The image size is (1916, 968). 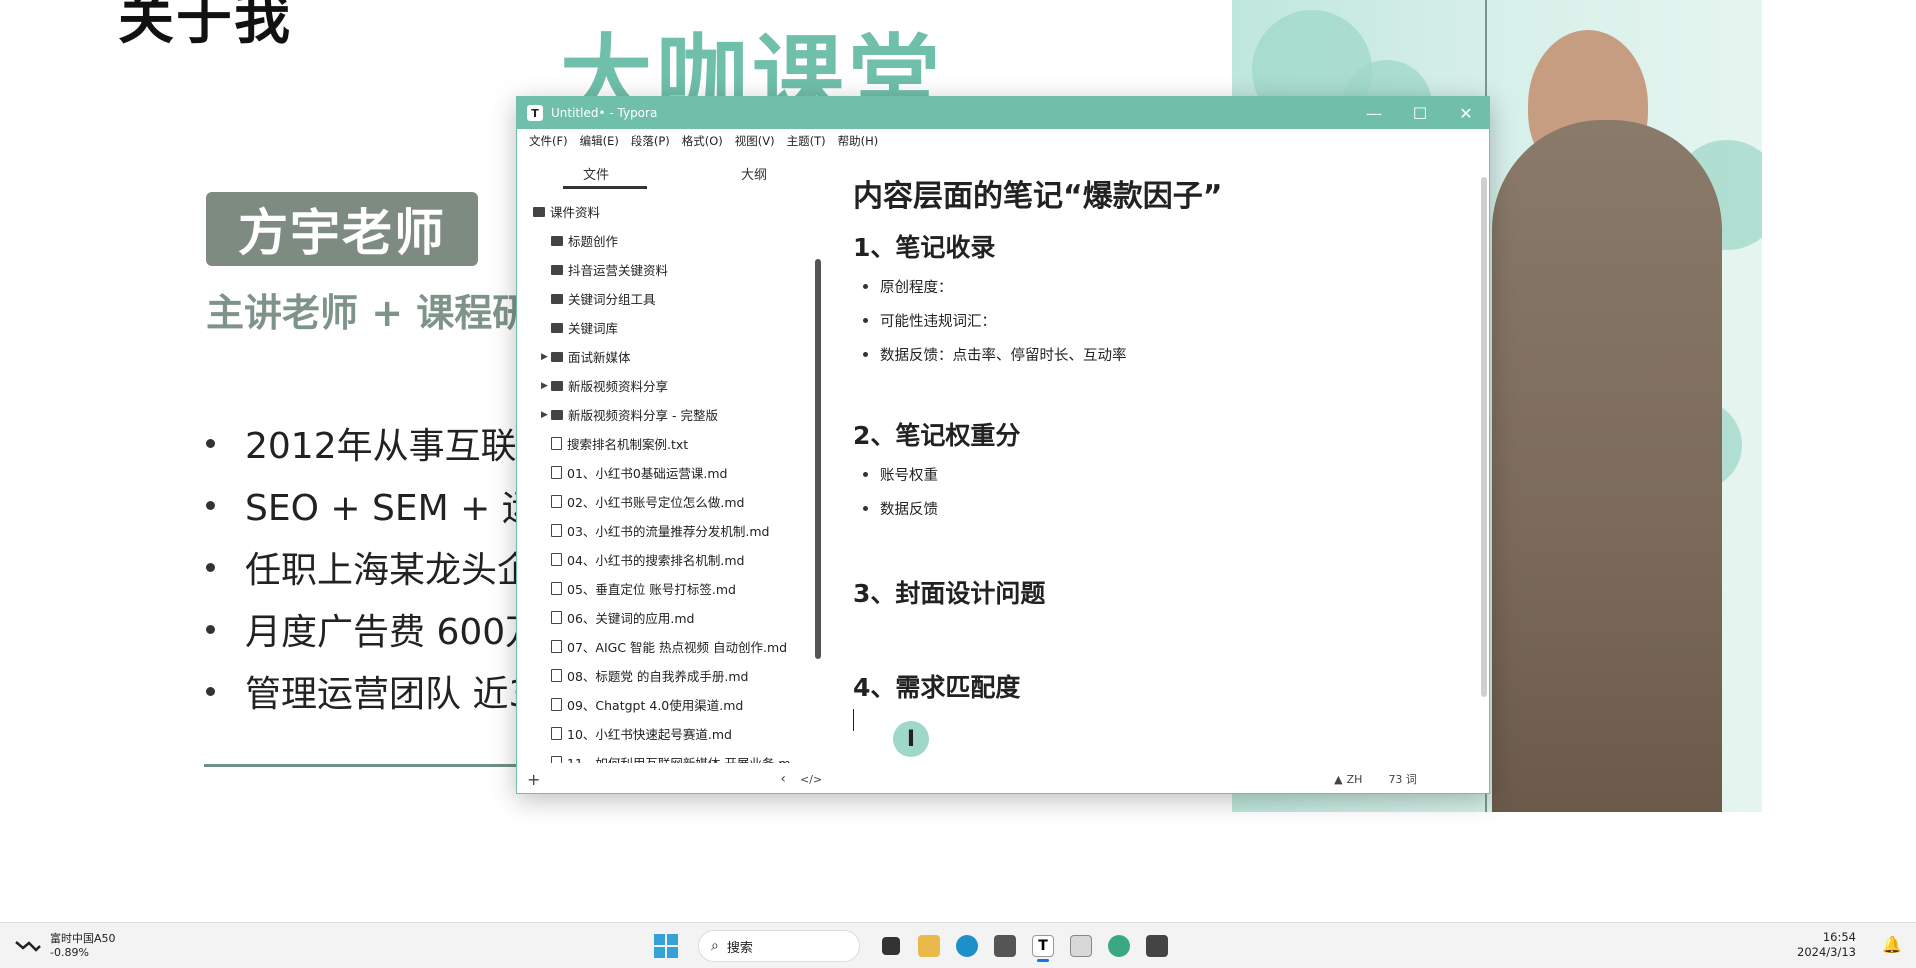 What do you see at coordinates (1157, 946) in the screenshot?
I see `app-grid-icon` at bounding box center [1157, 946].